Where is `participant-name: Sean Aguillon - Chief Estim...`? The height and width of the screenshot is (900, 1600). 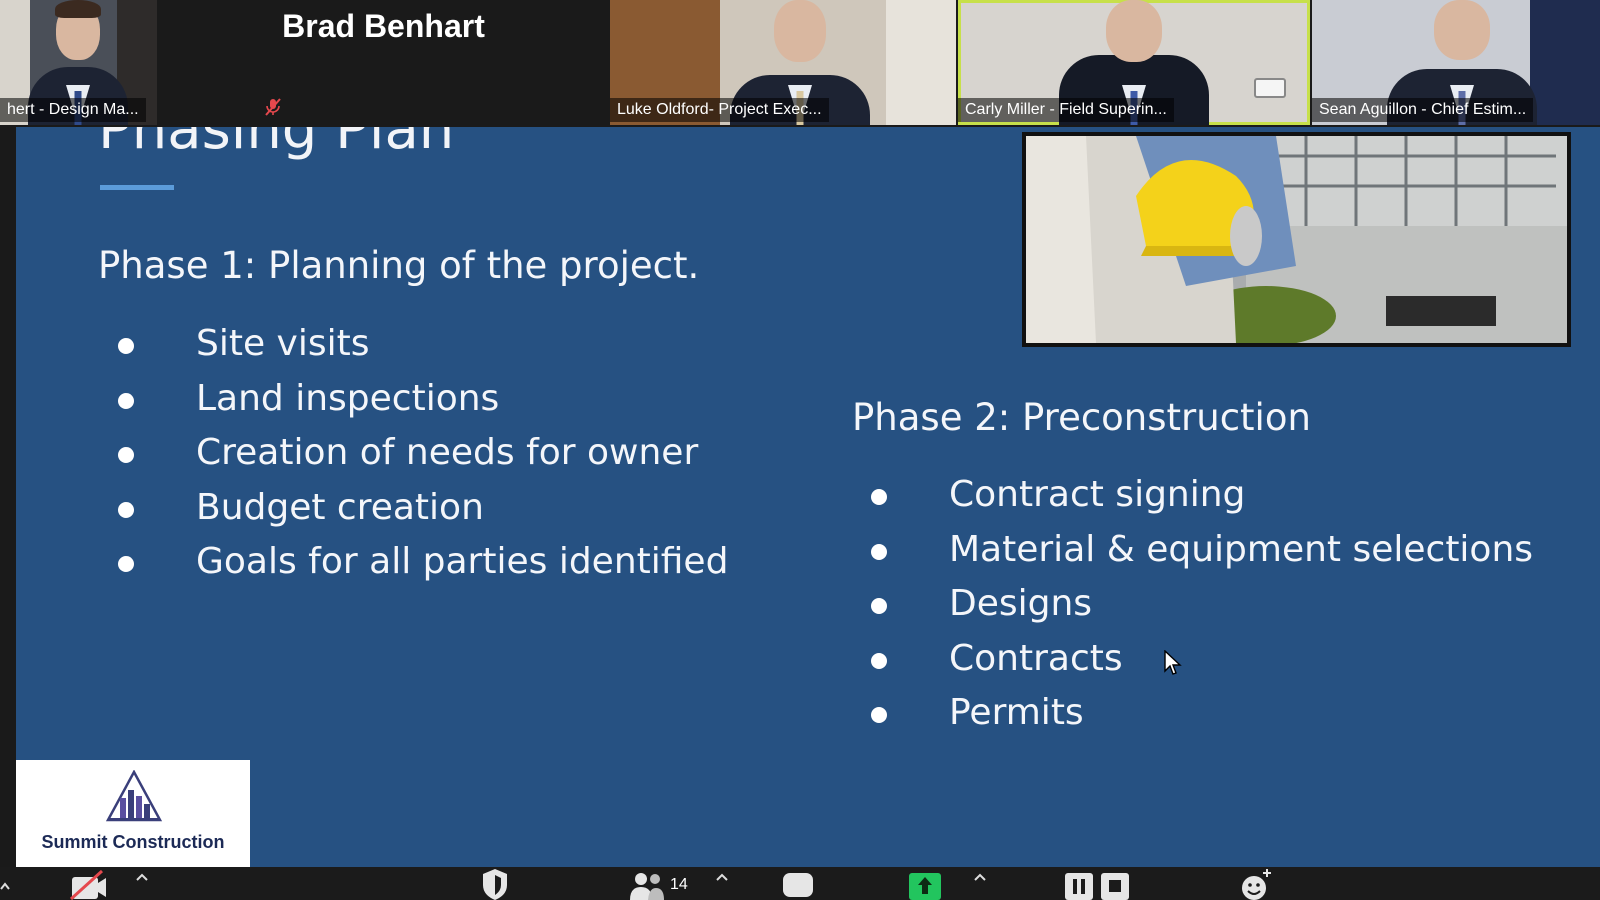 participant-name: Sean Aguillon - Chief Estim... is located at coordinates (1423, 110).